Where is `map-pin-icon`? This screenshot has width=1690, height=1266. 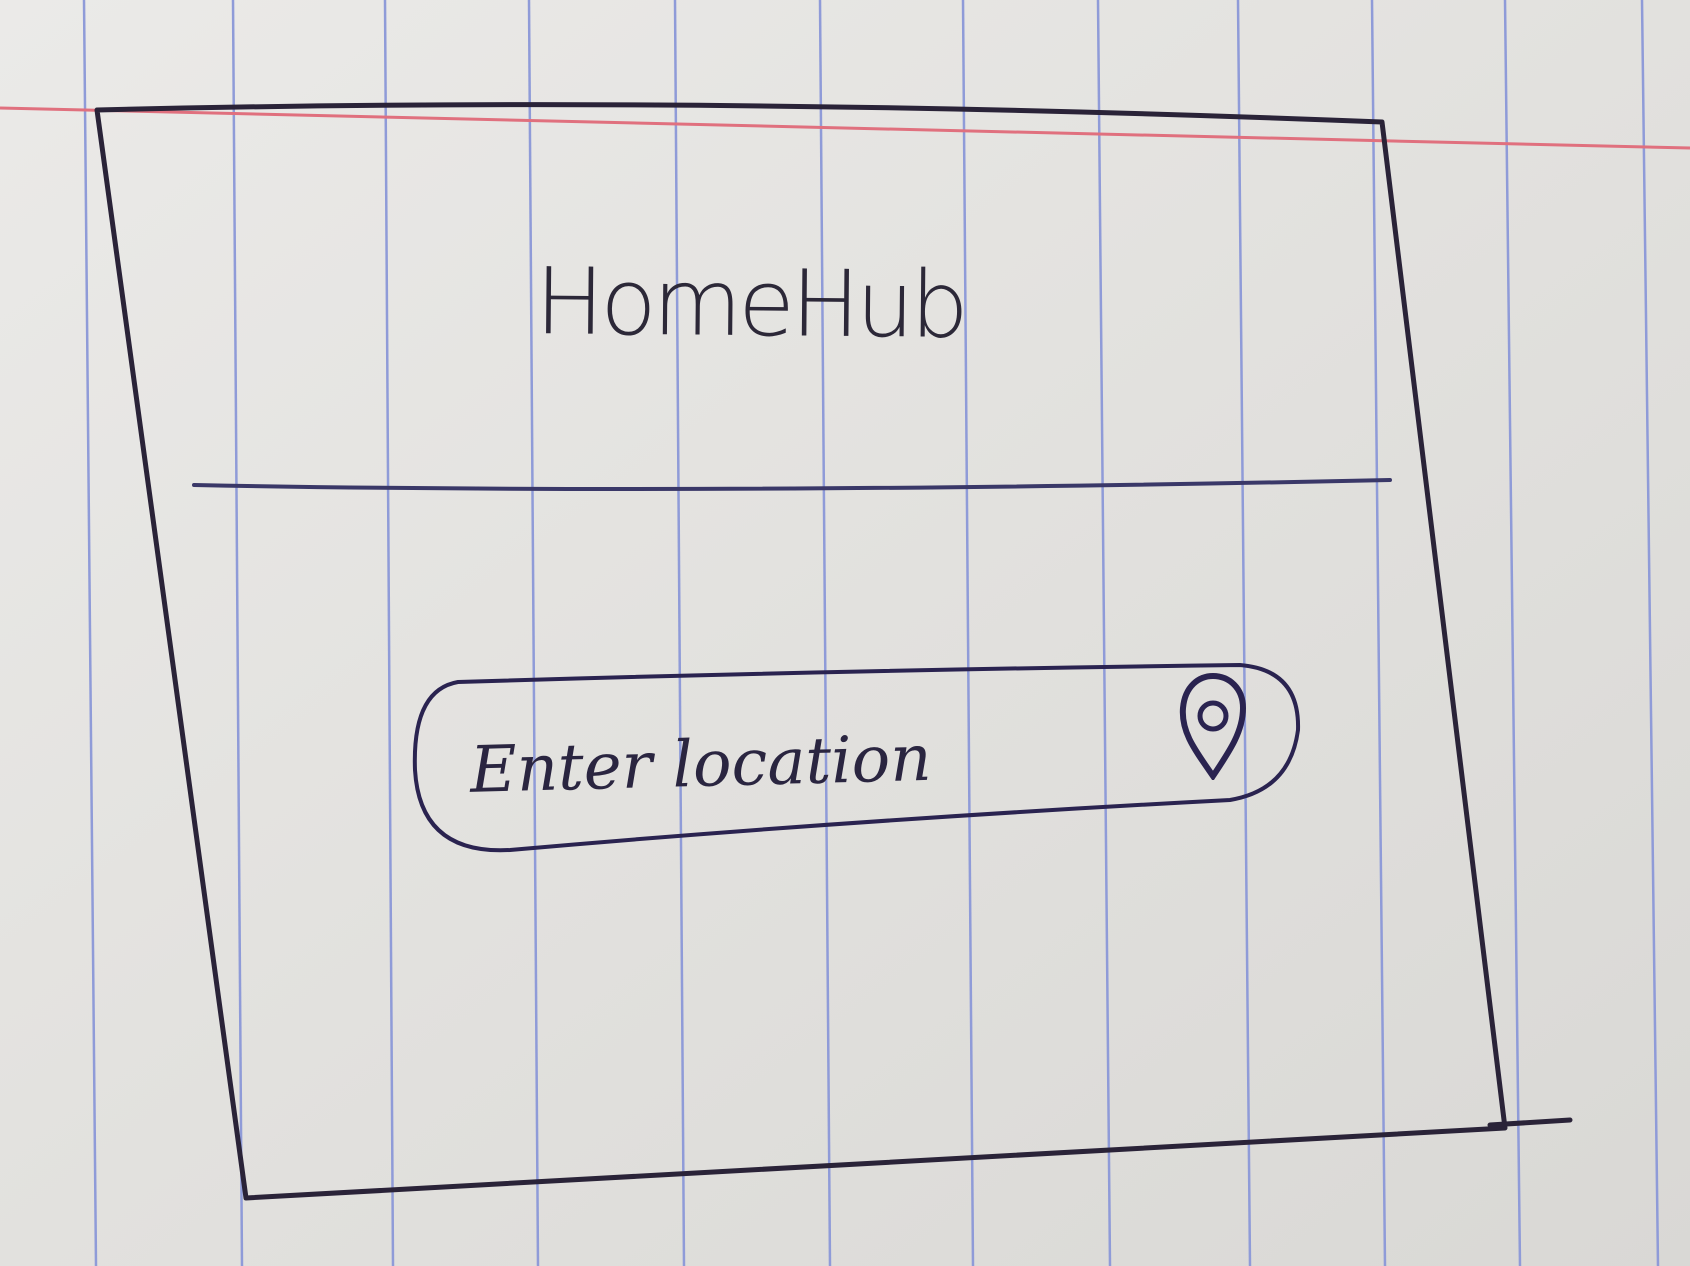
map-pin-icon is located at coordinates (1213, 725).